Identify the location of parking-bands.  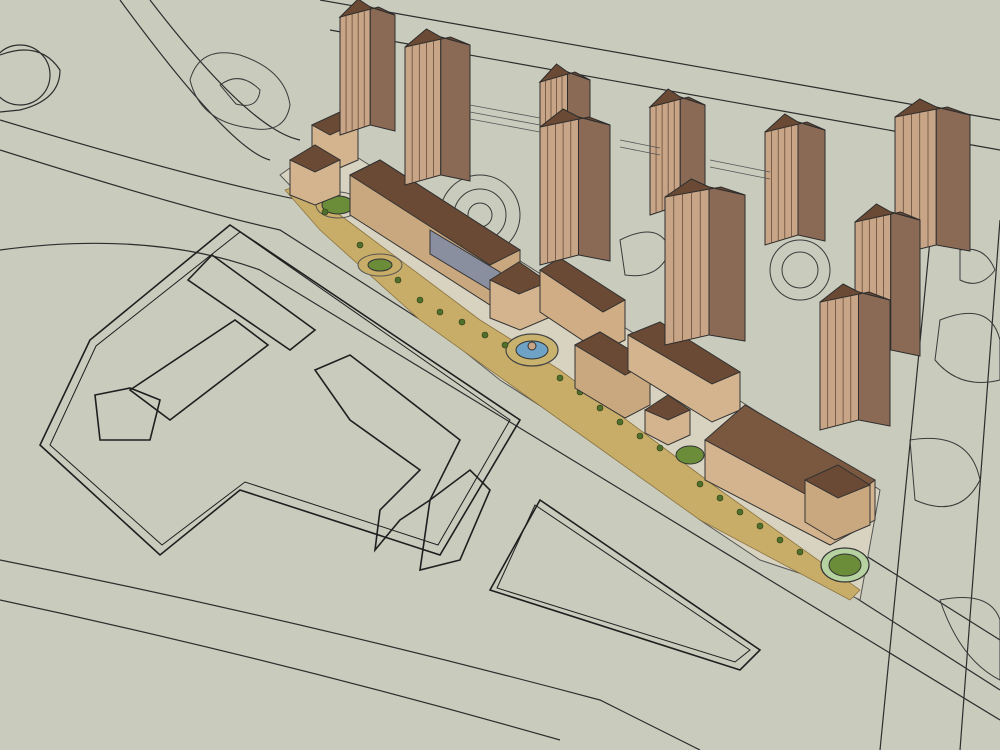
(620, 142).